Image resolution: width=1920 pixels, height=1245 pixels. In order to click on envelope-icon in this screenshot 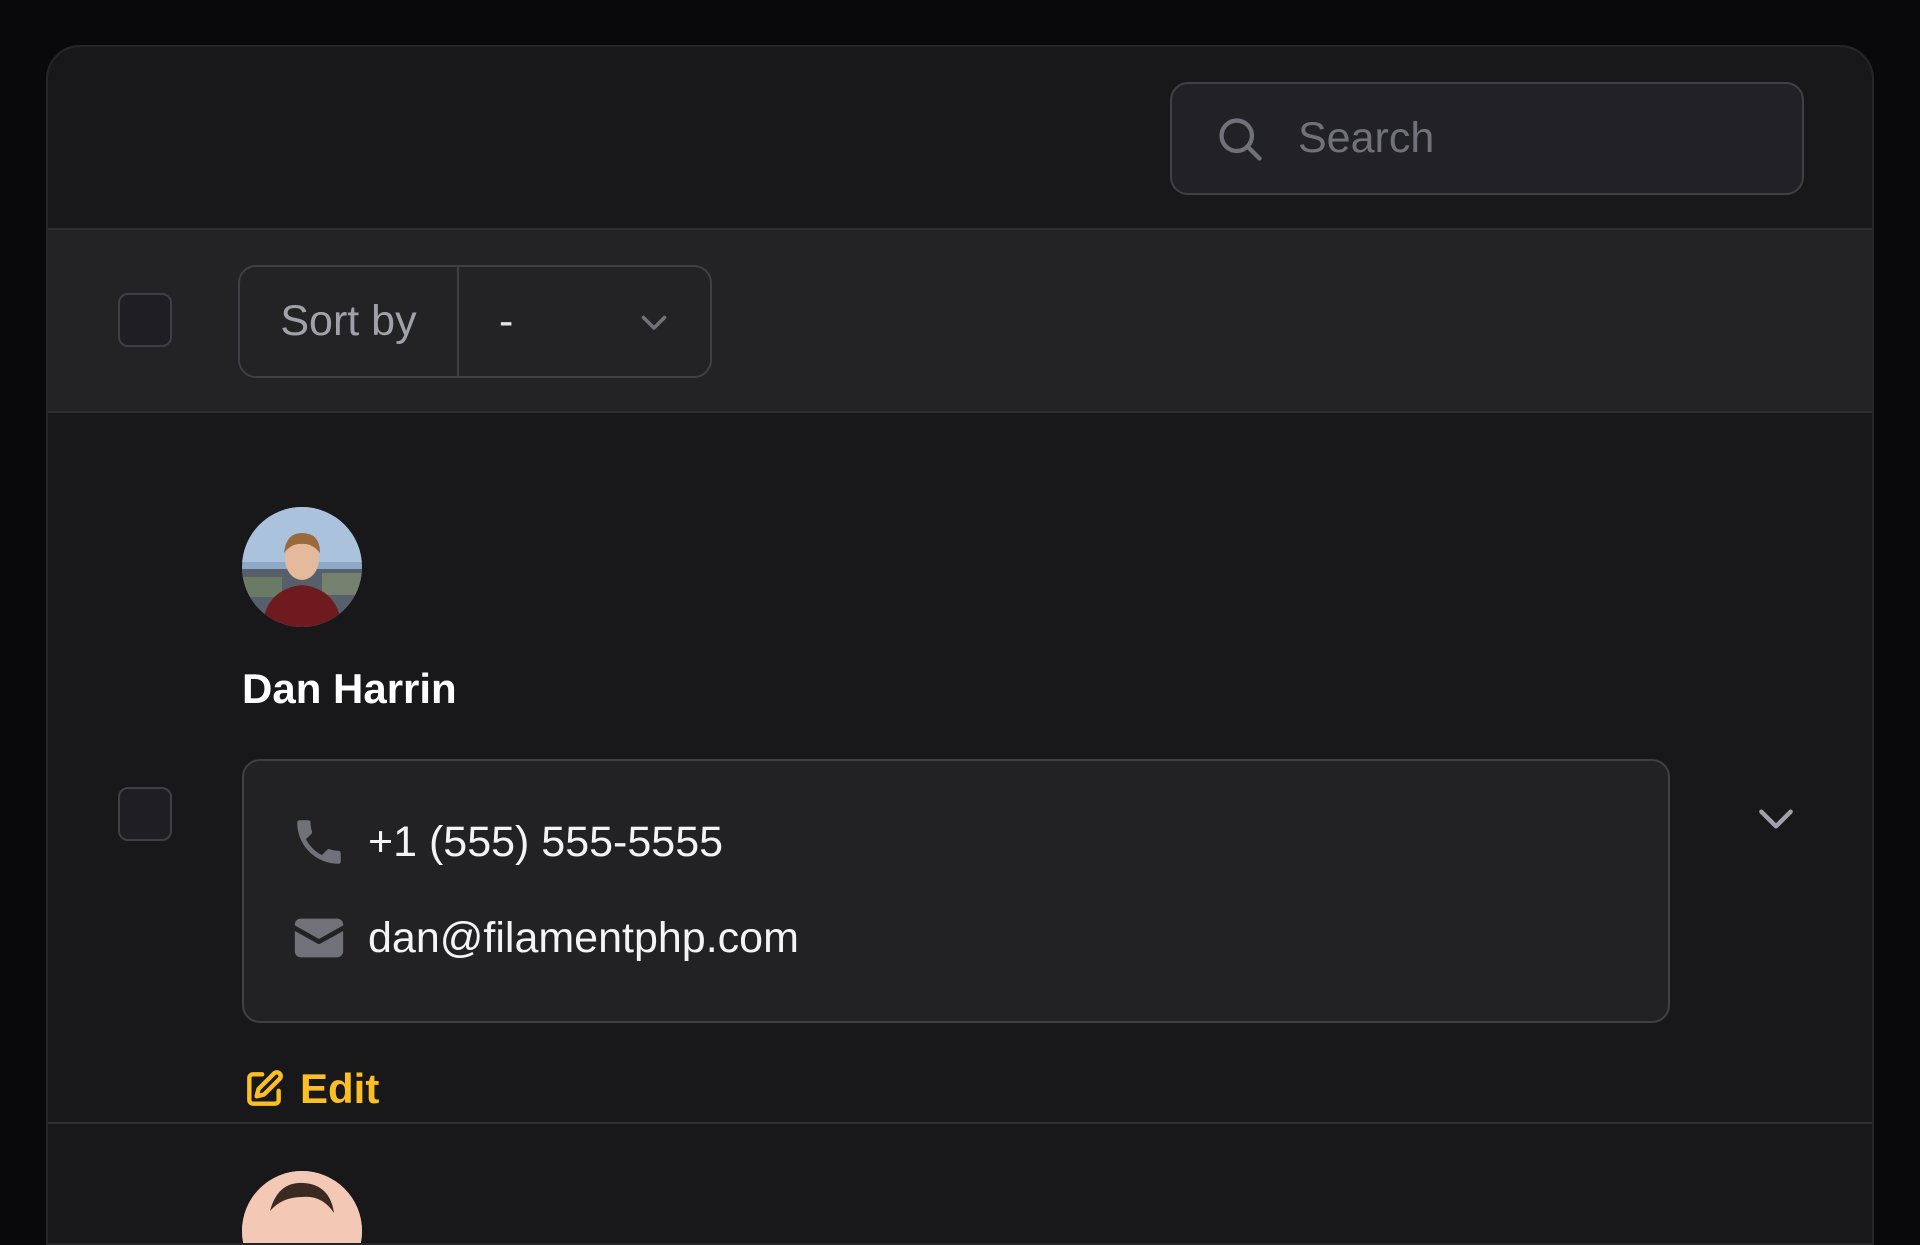, I will do `click(319, 938)`.